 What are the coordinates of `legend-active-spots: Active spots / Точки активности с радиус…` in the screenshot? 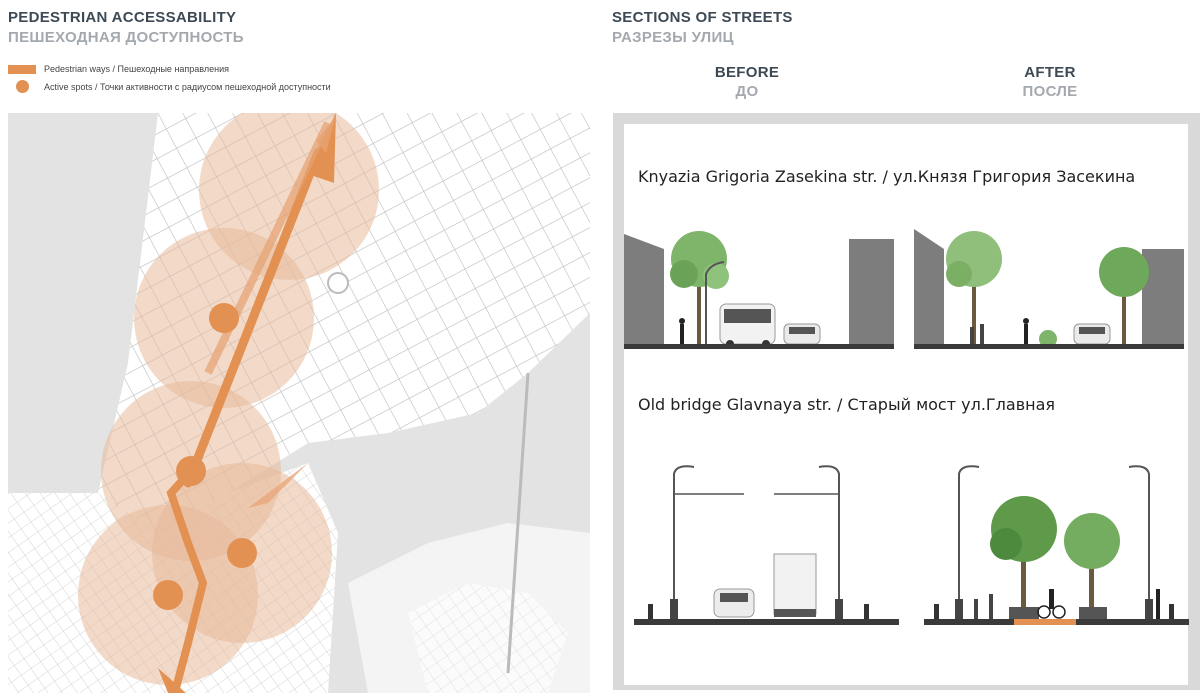 It's located at (169, 86).